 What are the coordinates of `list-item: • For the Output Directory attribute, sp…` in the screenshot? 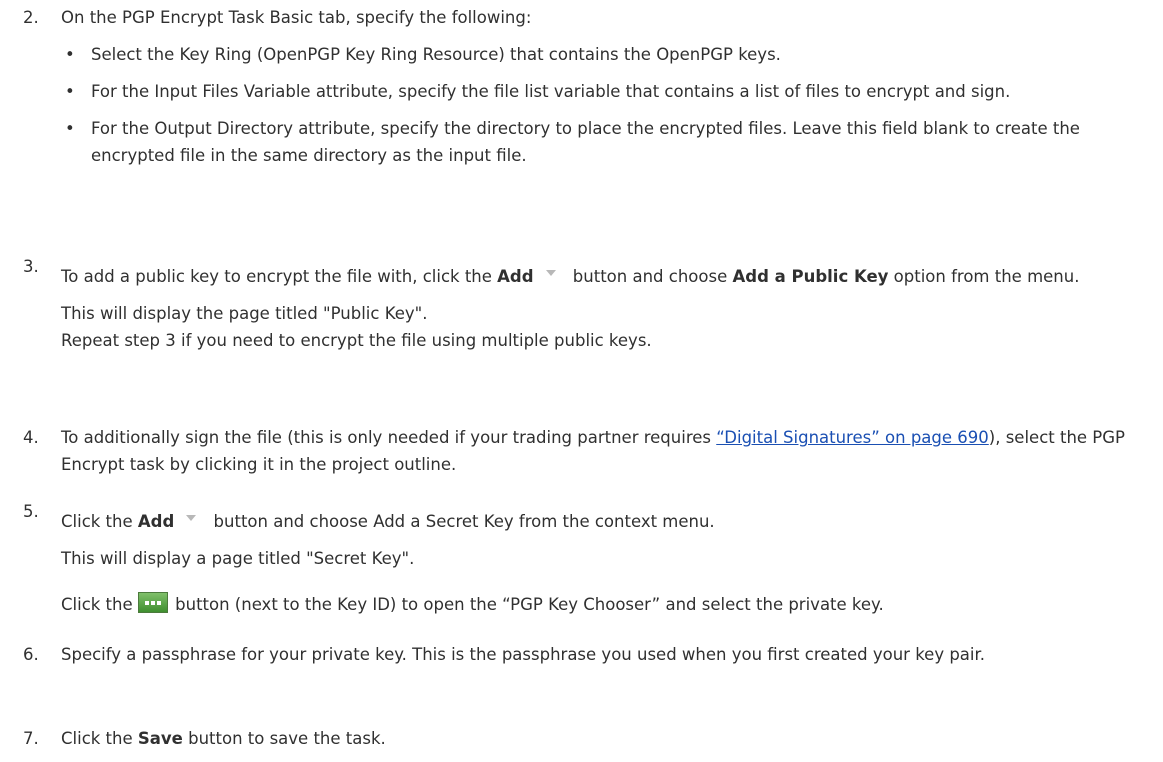 It's located at (603, 142).